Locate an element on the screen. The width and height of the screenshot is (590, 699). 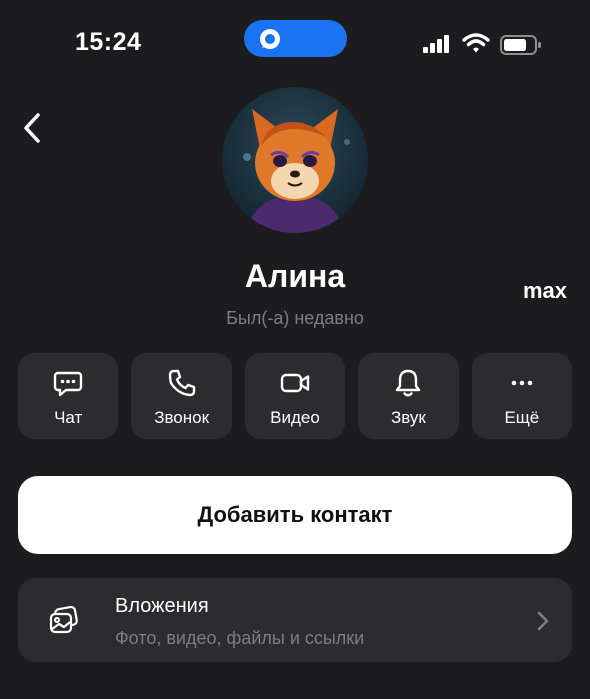
call-button: Звонок is located at coordinates (181, 396).